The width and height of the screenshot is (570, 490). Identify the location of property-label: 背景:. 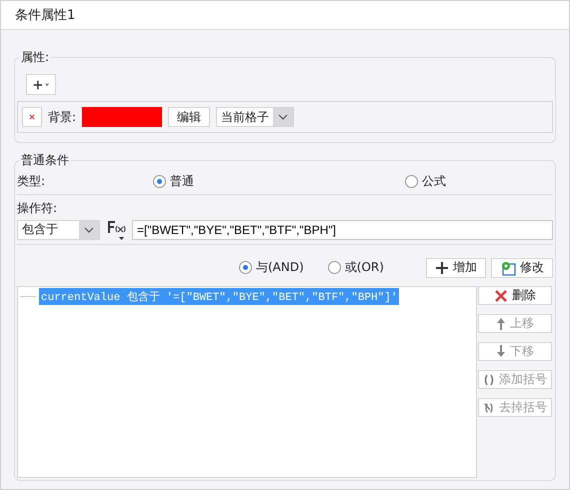
(62, 117).